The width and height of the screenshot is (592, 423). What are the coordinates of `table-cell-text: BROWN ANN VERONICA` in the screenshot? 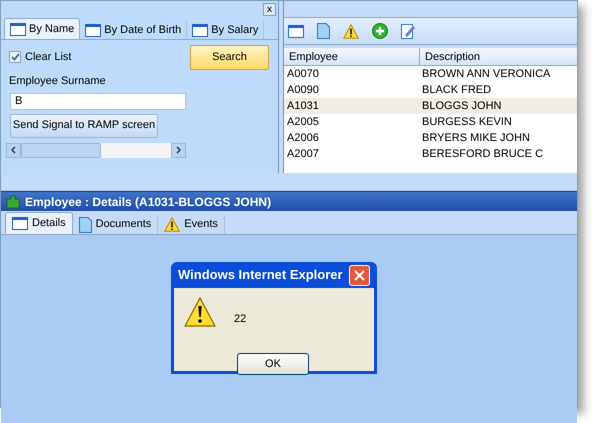 It's located at (486, 74).